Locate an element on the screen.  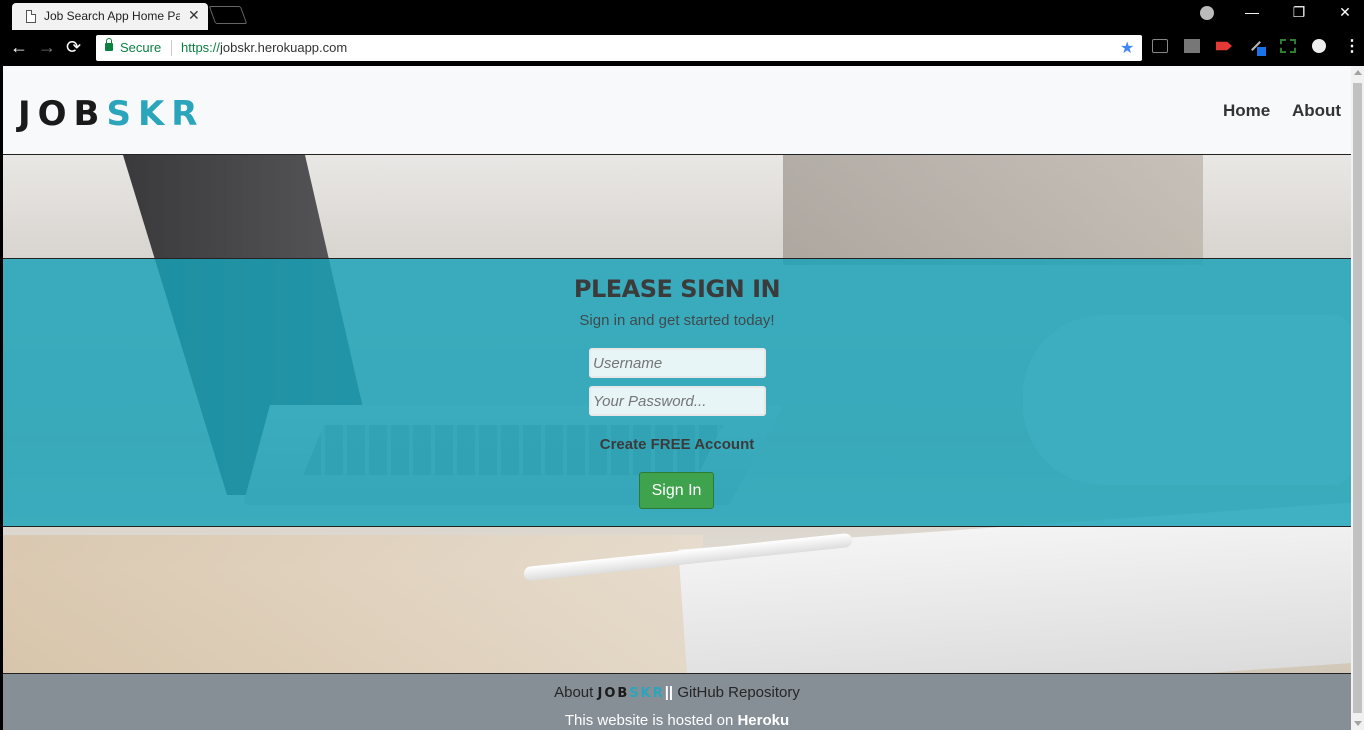
bookmark-star-icon: ★ is located at coordinates (1127, 48).